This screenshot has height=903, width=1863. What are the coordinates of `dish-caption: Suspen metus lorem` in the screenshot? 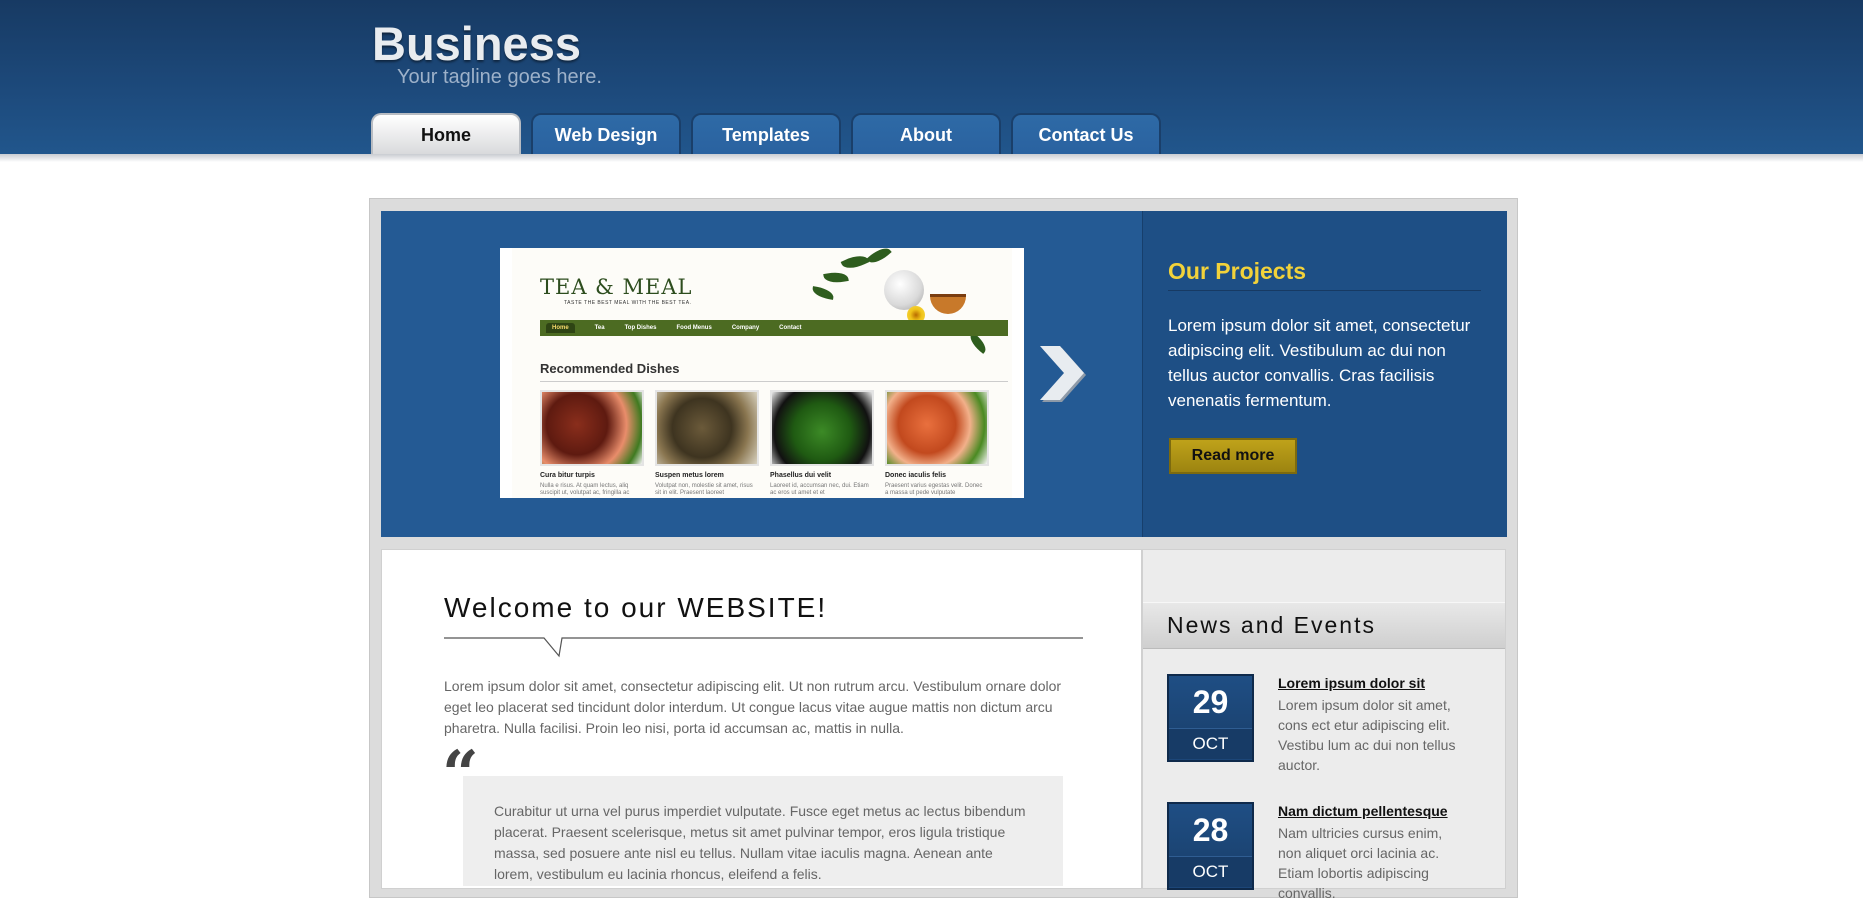 It's located at (689, 475).